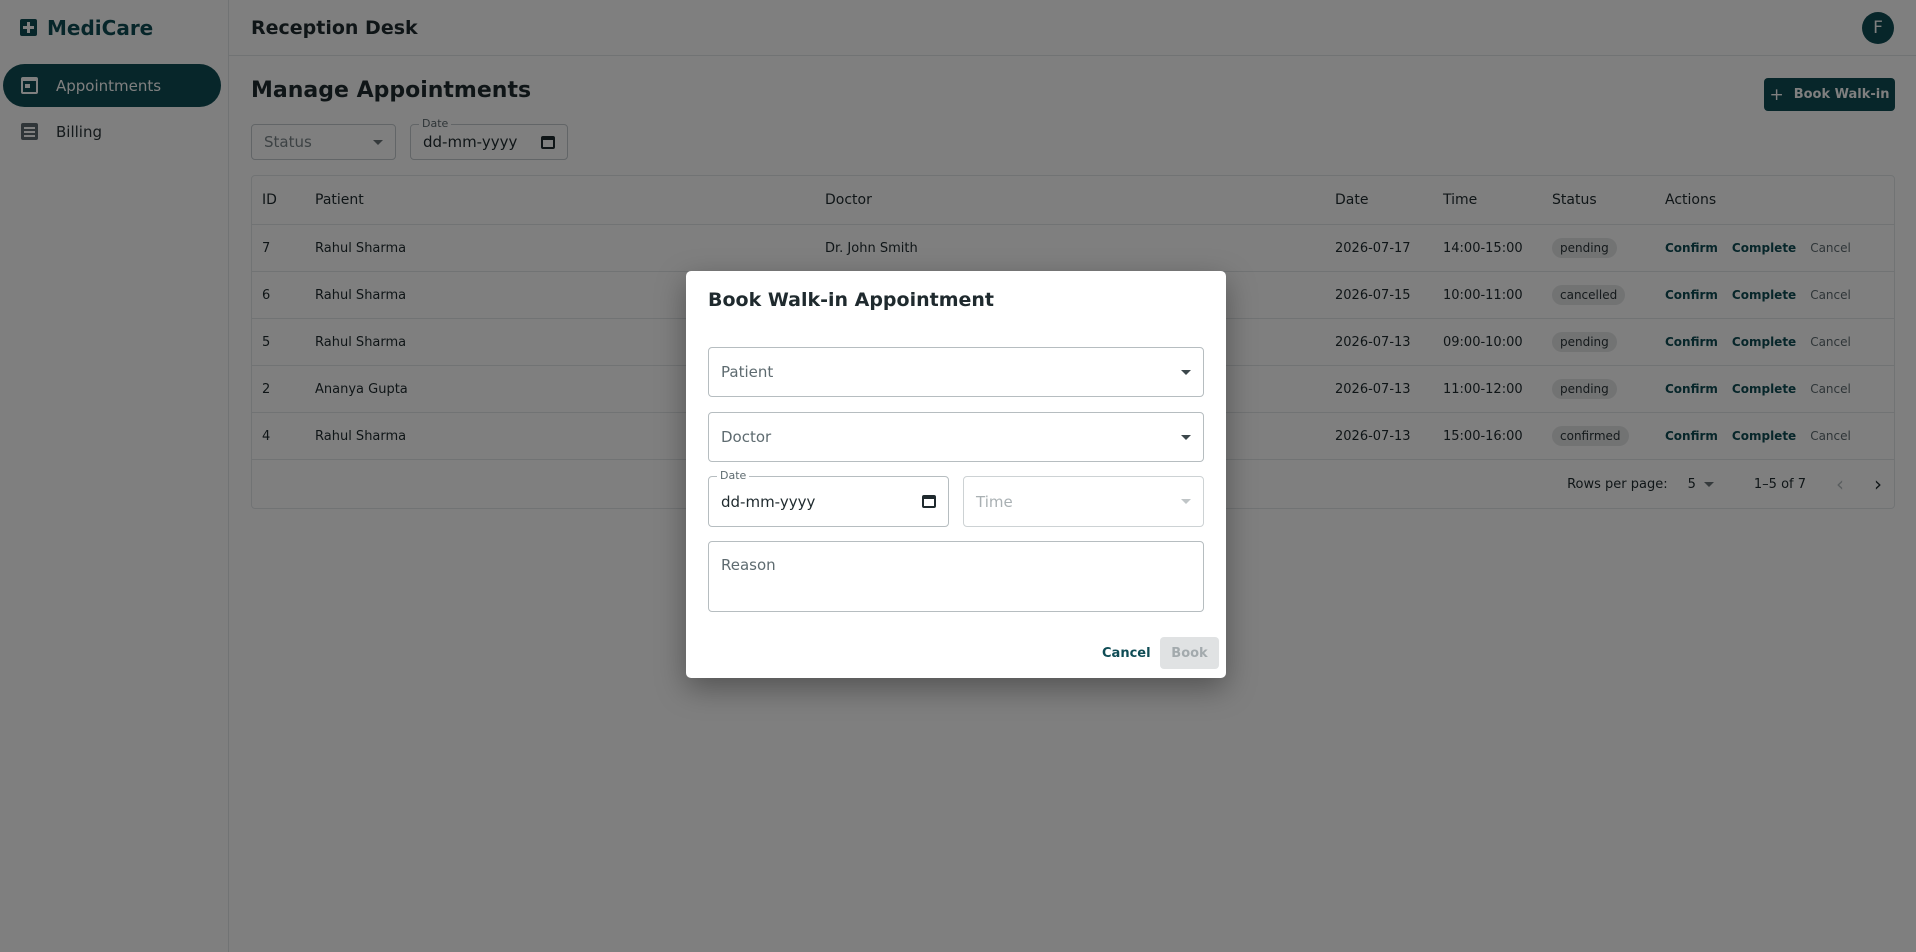 The height and width of the screenshot is (952, 1916). What do you see at coordinates (1126, 653) in the screenshot?
I see `dialog-cancel-button: Cancel` at bounding box center [1126, 653].